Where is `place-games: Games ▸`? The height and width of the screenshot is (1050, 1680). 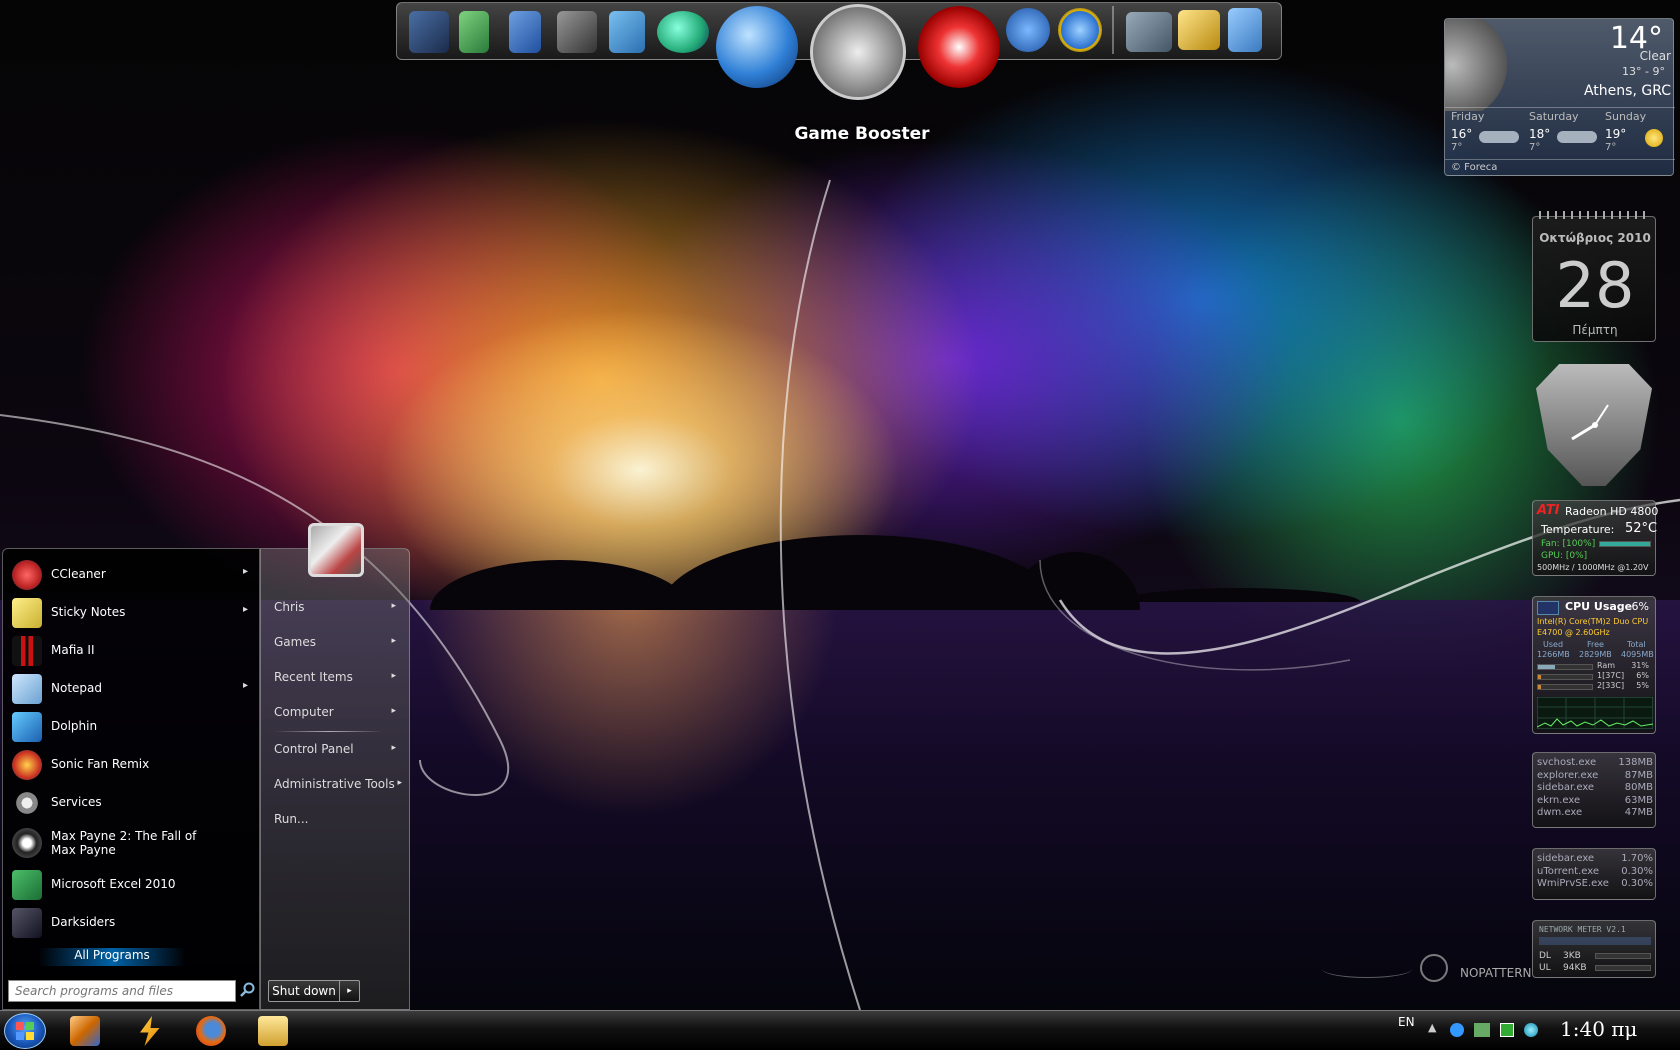
place-games: Games ▸ is located at coordinates (339, 642).